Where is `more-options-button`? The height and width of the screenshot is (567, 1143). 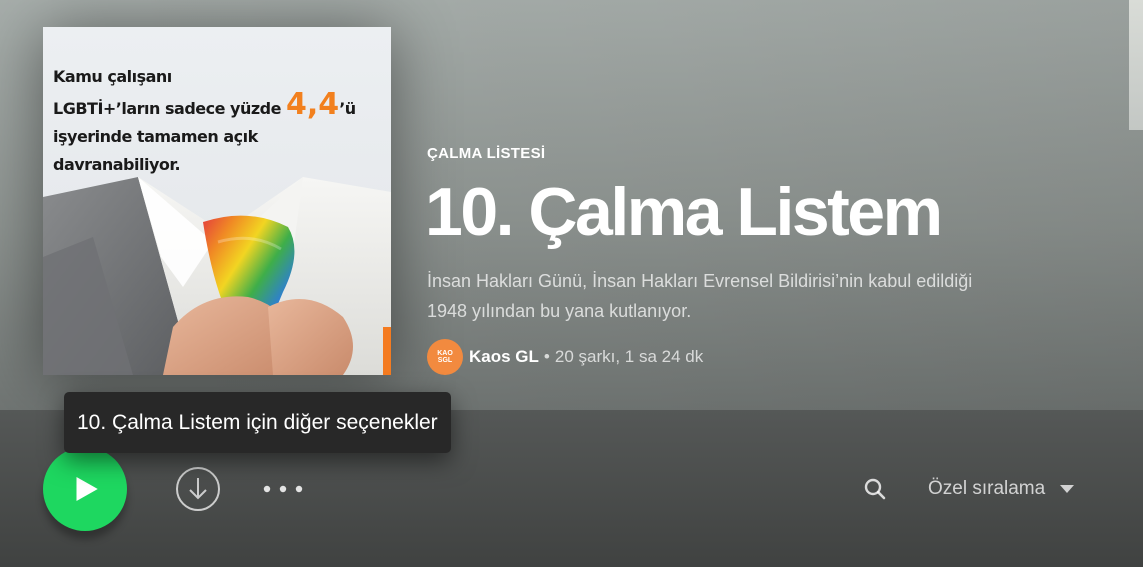 more-options-button is located at coordinates (283, 489).